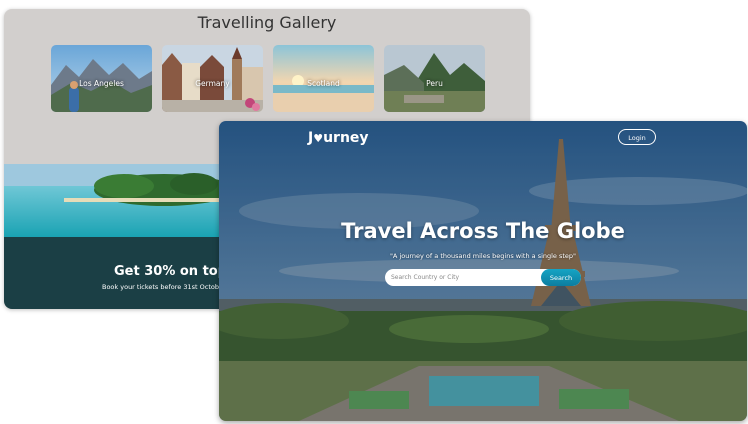  What do you see at coordinates (346, 138) in the screenshot?
I see `logo-text-suffix: urney` at bounding box center [346, 138].